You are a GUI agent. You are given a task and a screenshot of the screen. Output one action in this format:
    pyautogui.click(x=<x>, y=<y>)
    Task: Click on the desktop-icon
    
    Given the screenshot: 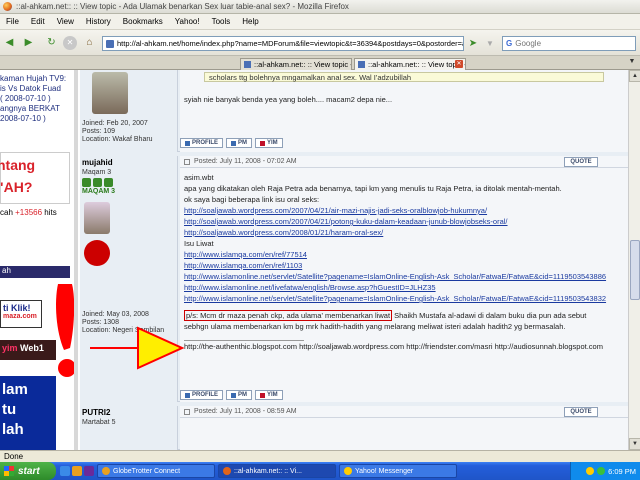 What is the action you would take?
    pyautogui.click(x=65, y=471)
    